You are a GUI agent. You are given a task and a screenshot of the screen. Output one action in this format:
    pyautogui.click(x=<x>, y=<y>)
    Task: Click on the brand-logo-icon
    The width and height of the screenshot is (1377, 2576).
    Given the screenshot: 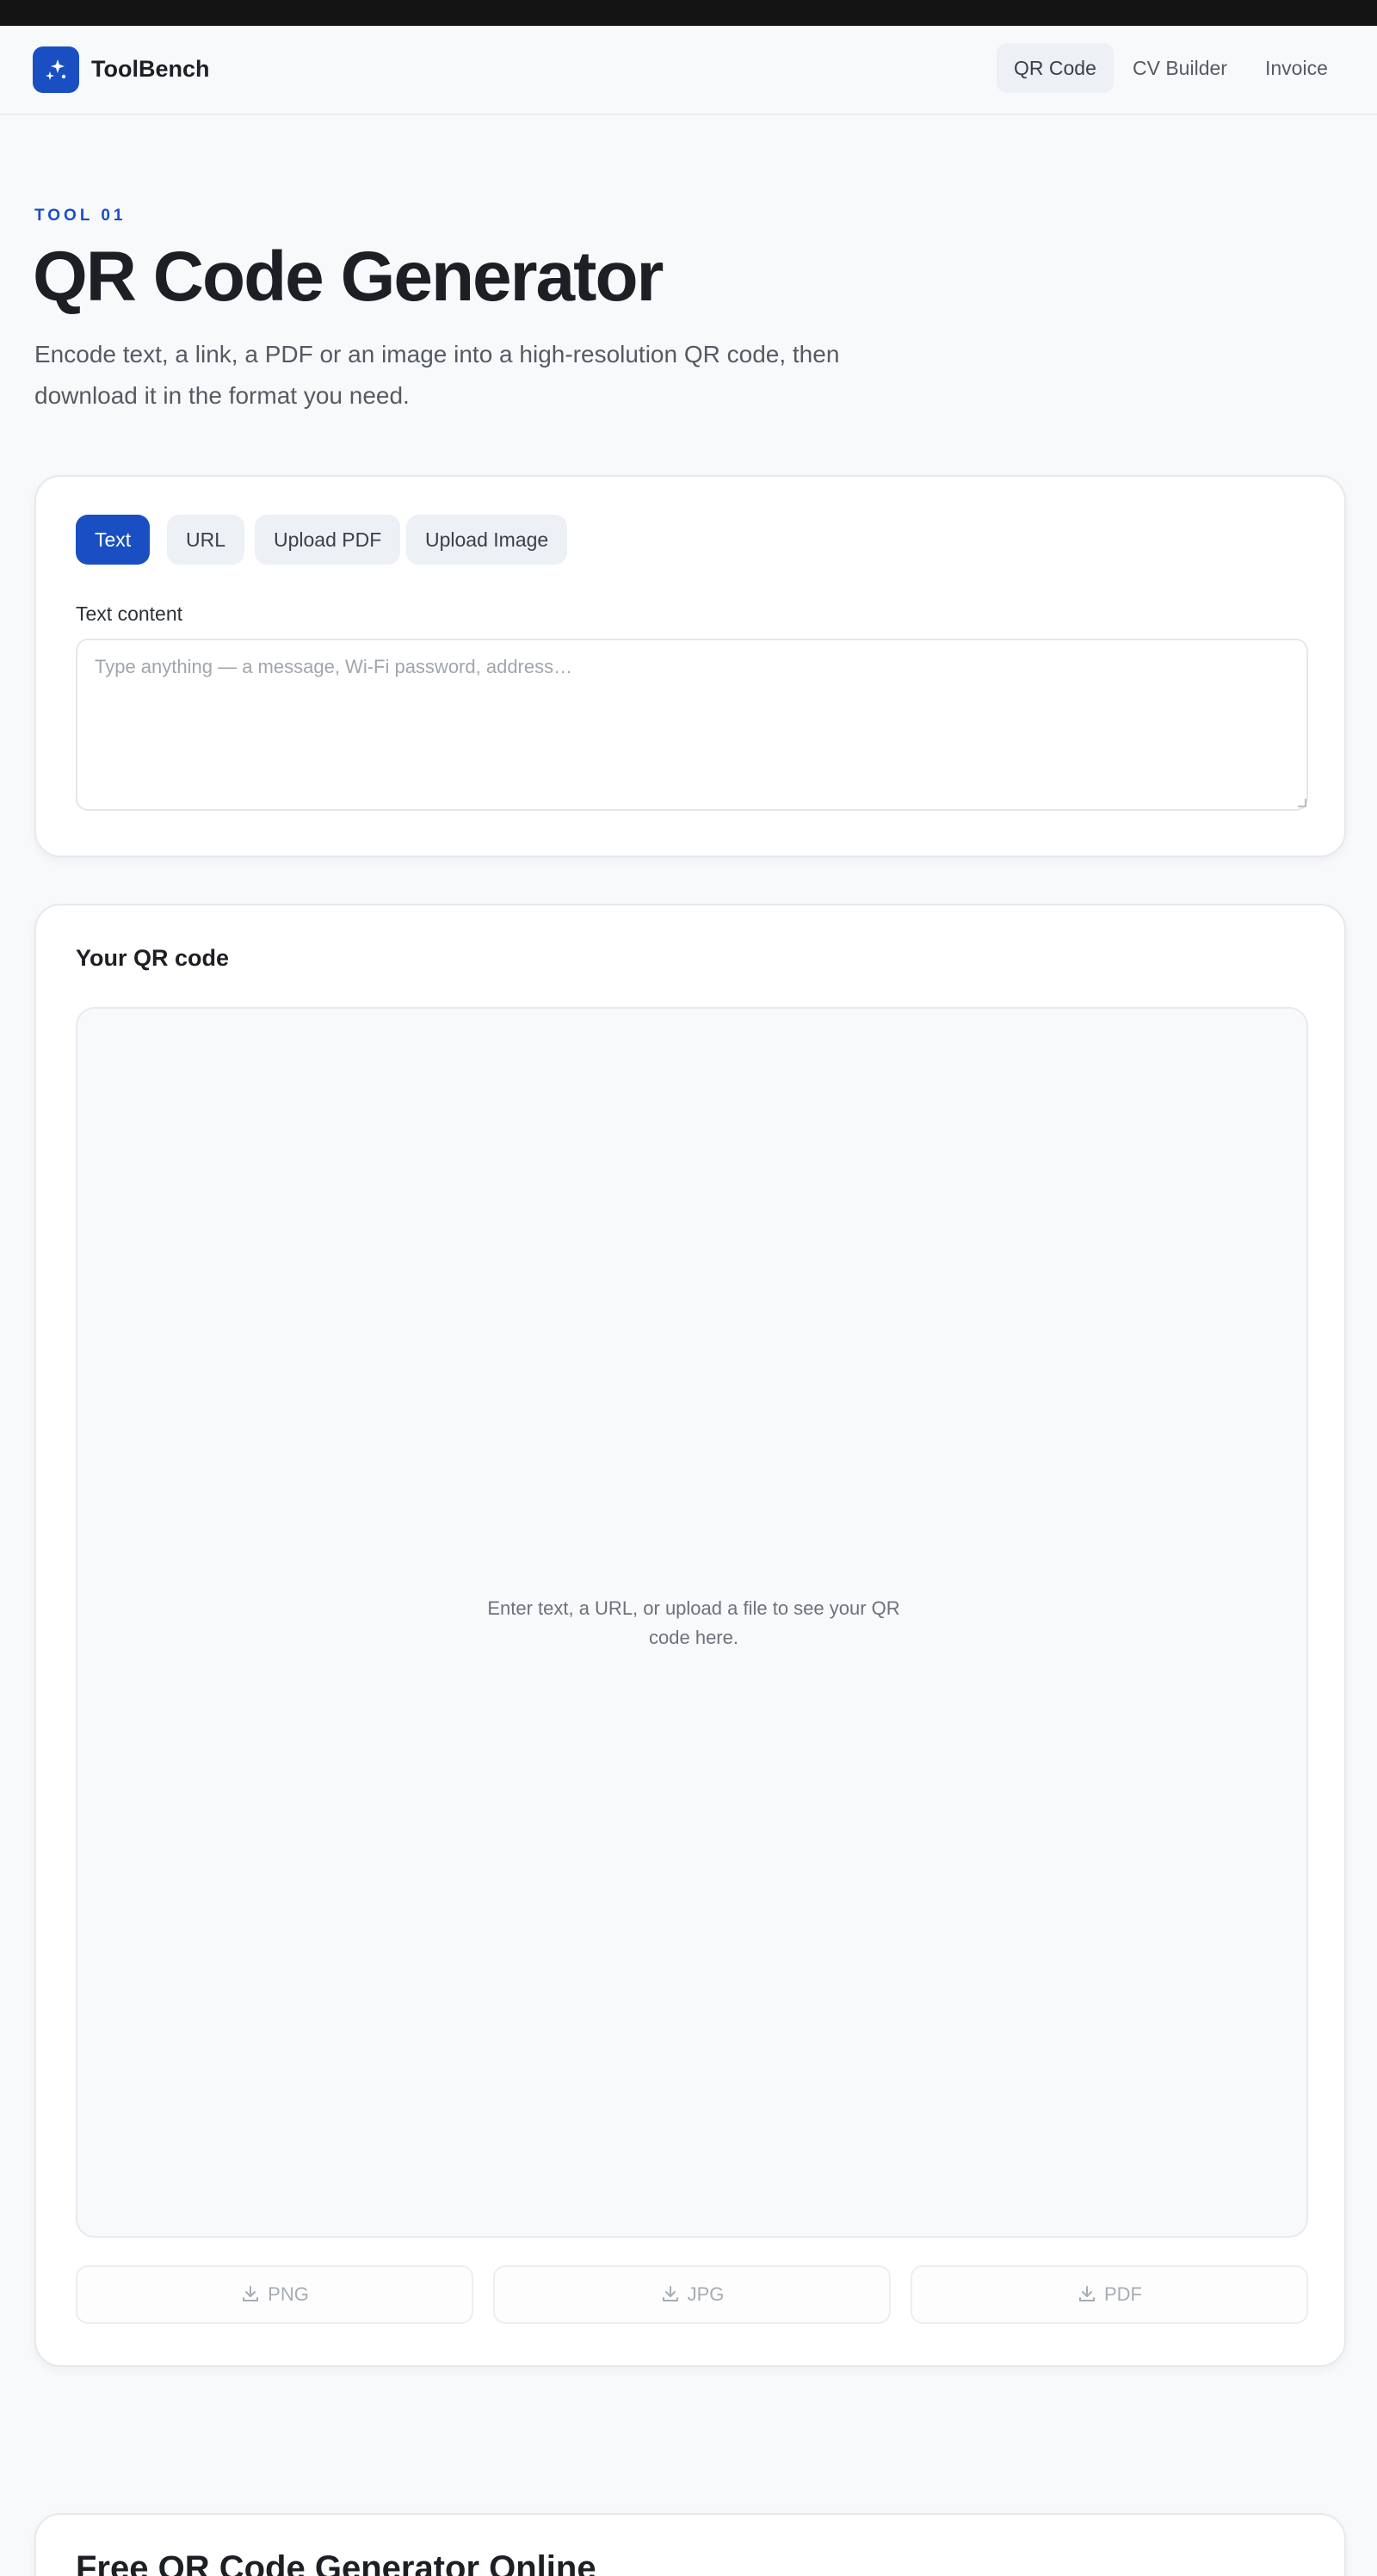 What is the action you would take?
    pyautogui.click(x=56, y=69)
    